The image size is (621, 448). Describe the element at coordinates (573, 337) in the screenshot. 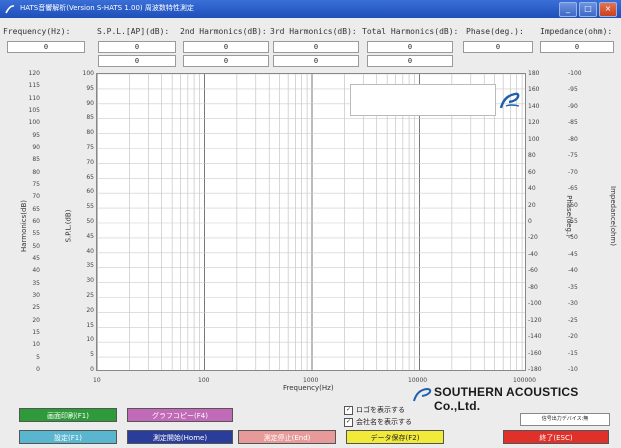

I see `impedance-tick-label: -20` at that location.